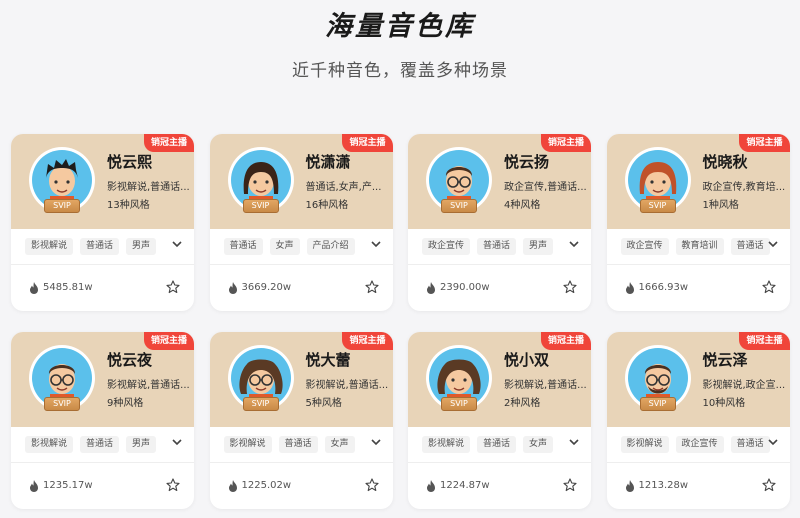 Image resolution: width=800 pixels, height=518 pixels. I want to click on section-title: 海量音色库, so click(400, 26).